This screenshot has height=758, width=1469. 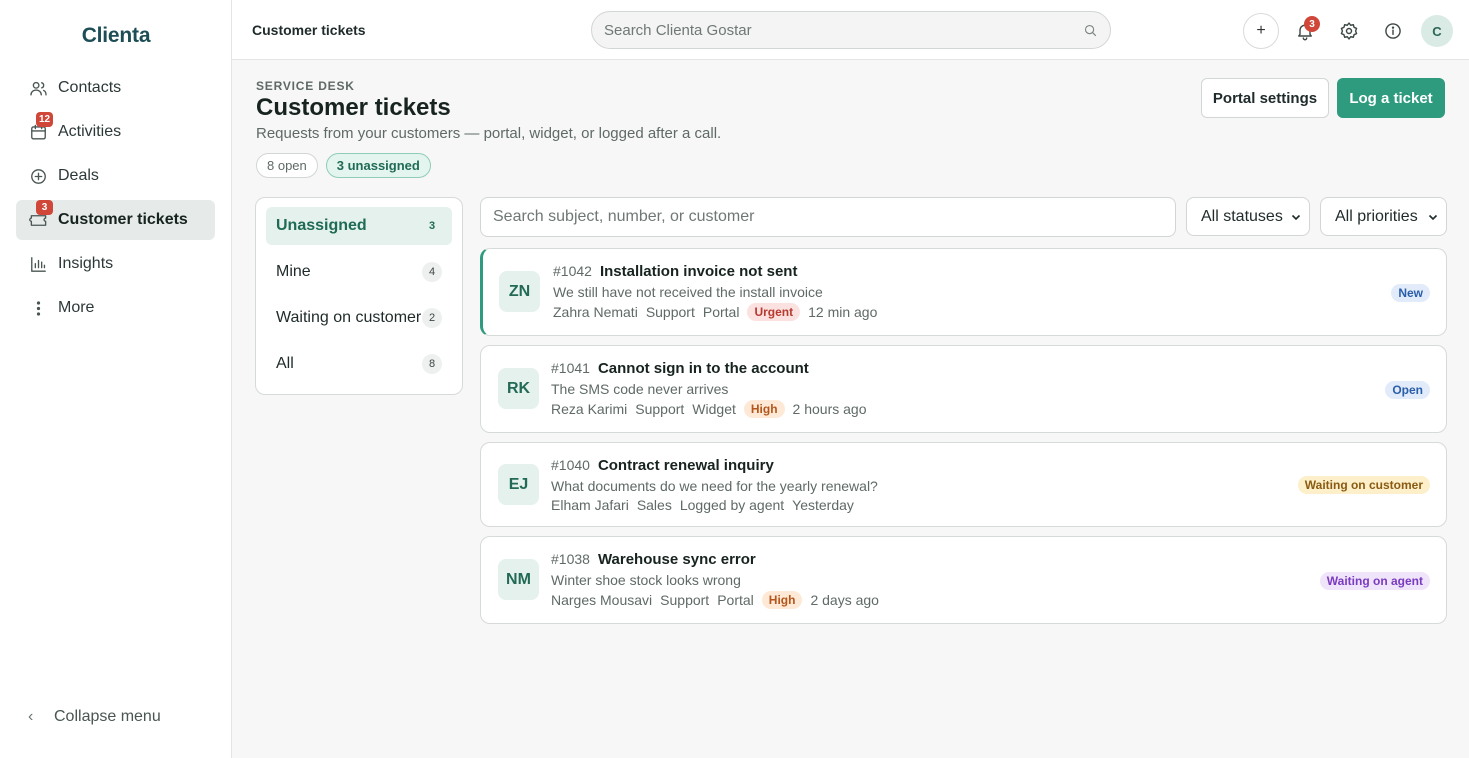 I want to click on ticket-subject: Contract renewal inquiry, so click(x=685, y=465).